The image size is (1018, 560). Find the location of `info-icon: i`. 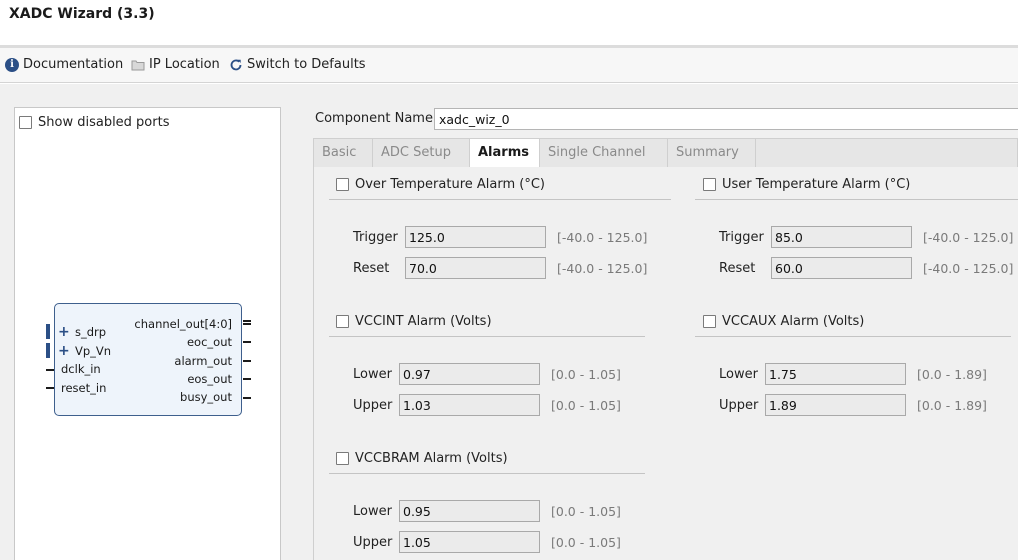

info-icon: i is located at coordinates (12, 64).